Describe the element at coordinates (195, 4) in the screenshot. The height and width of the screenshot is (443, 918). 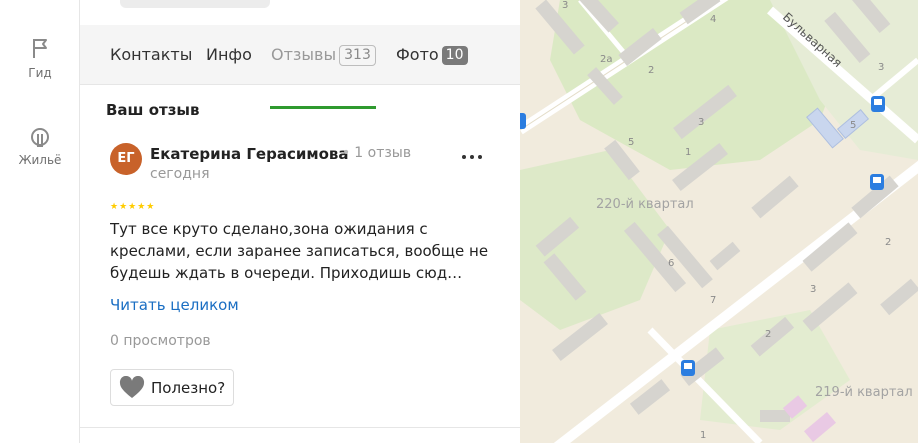
I see `scrolled-content-edge` at that location.